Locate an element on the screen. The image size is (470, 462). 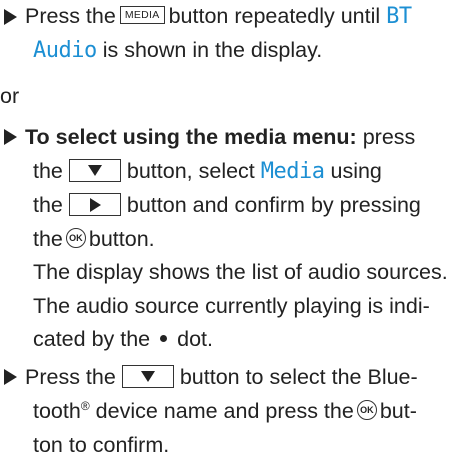
display-text-media: Media is located at coordinates (292, 171).